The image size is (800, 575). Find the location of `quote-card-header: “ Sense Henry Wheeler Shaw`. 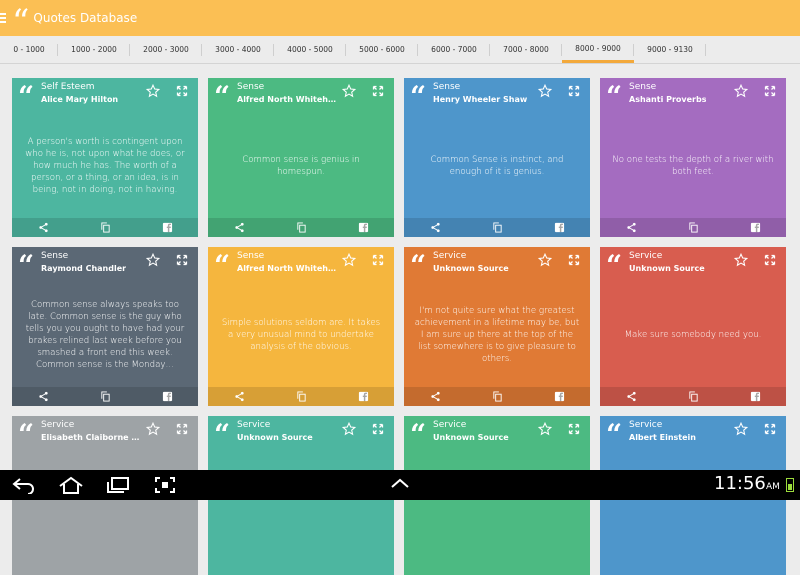

quote-card-header: “ Sense Henry Wheeler Shaw is located at coordinates (497, 95).